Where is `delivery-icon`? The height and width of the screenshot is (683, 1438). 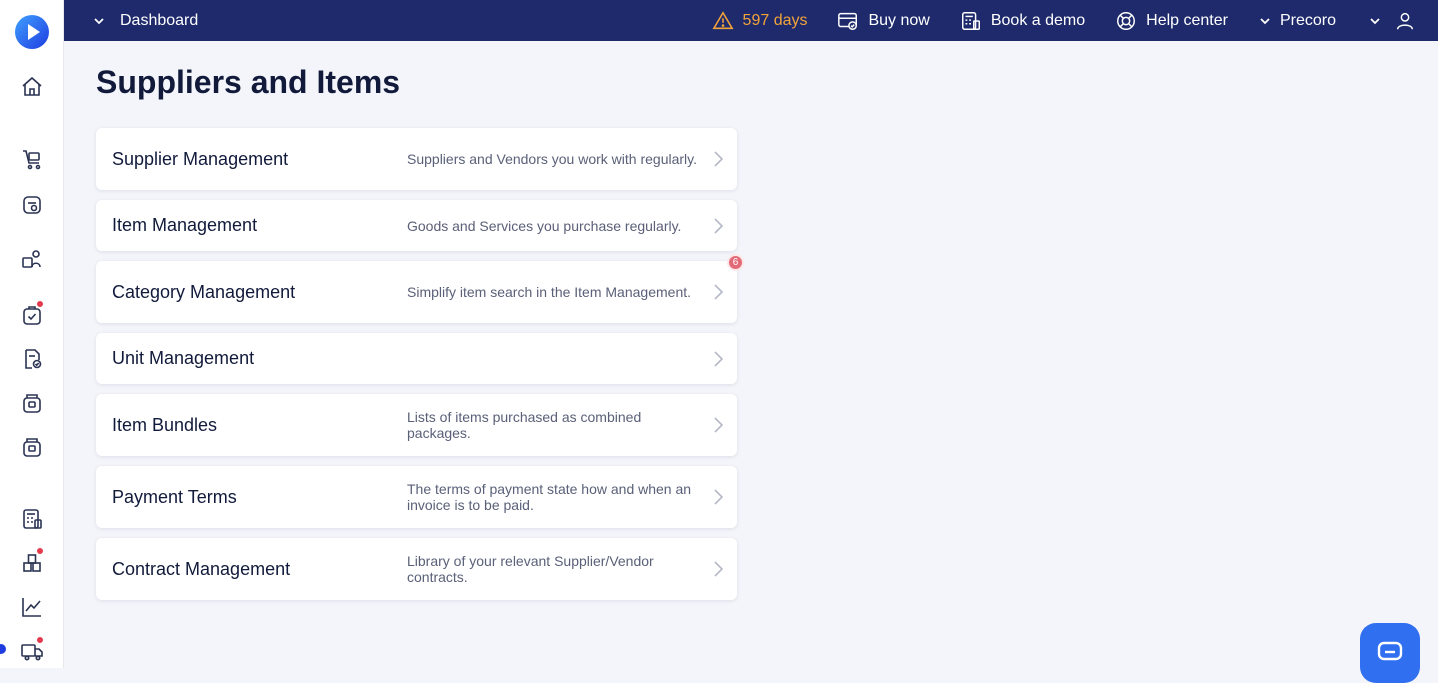
delivery-icon is located at coordinates (32, 650).